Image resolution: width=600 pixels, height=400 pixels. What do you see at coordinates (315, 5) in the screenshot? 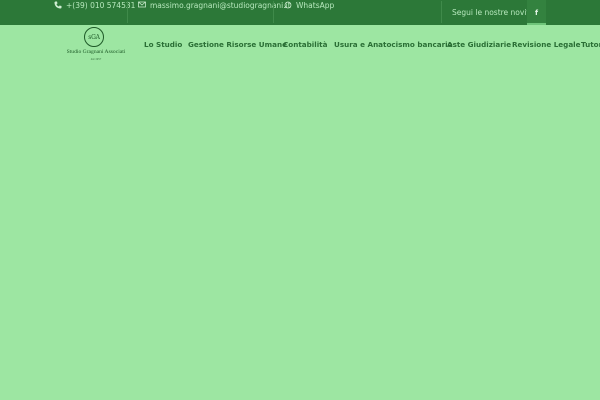
I see `whatsapp-label: WhatsApp` at bounding box center [315, 5].